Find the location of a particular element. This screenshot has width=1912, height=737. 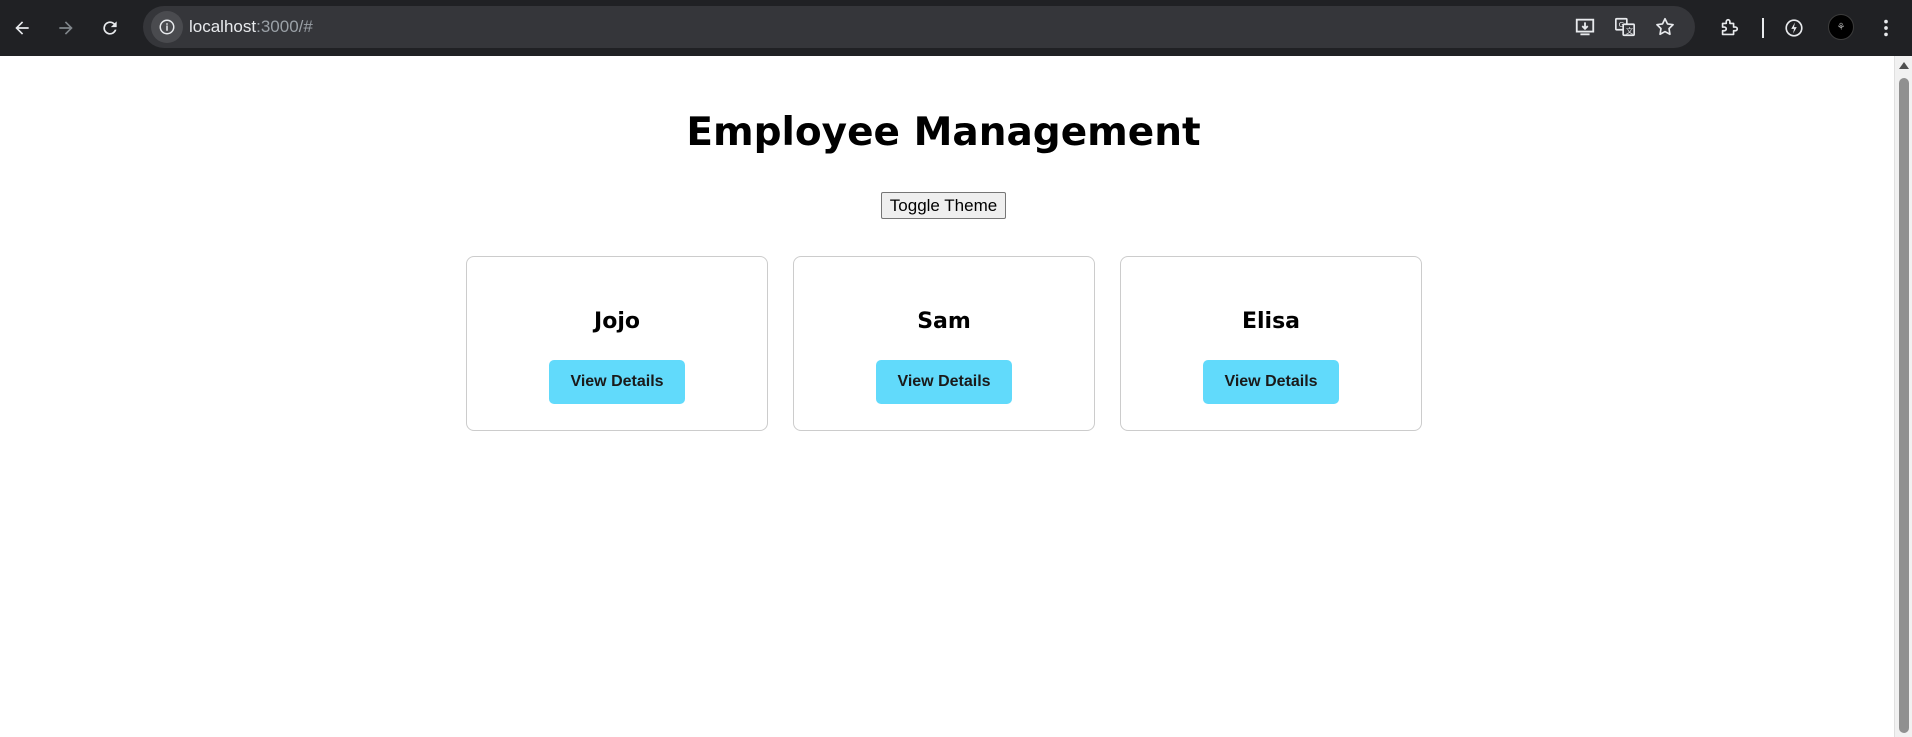

forward-arrow-icon is located at coordinates (66, 28).